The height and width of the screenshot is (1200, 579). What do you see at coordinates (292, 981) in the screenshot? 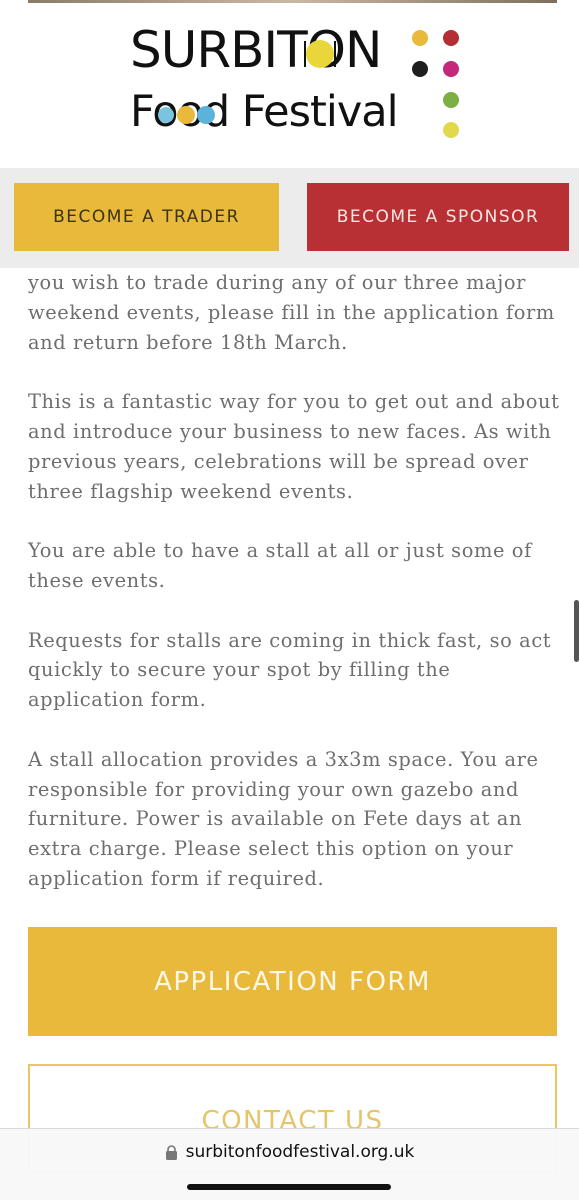
I see `application-form-button: APPLICATION FORM` at bounding box center [292, 981].